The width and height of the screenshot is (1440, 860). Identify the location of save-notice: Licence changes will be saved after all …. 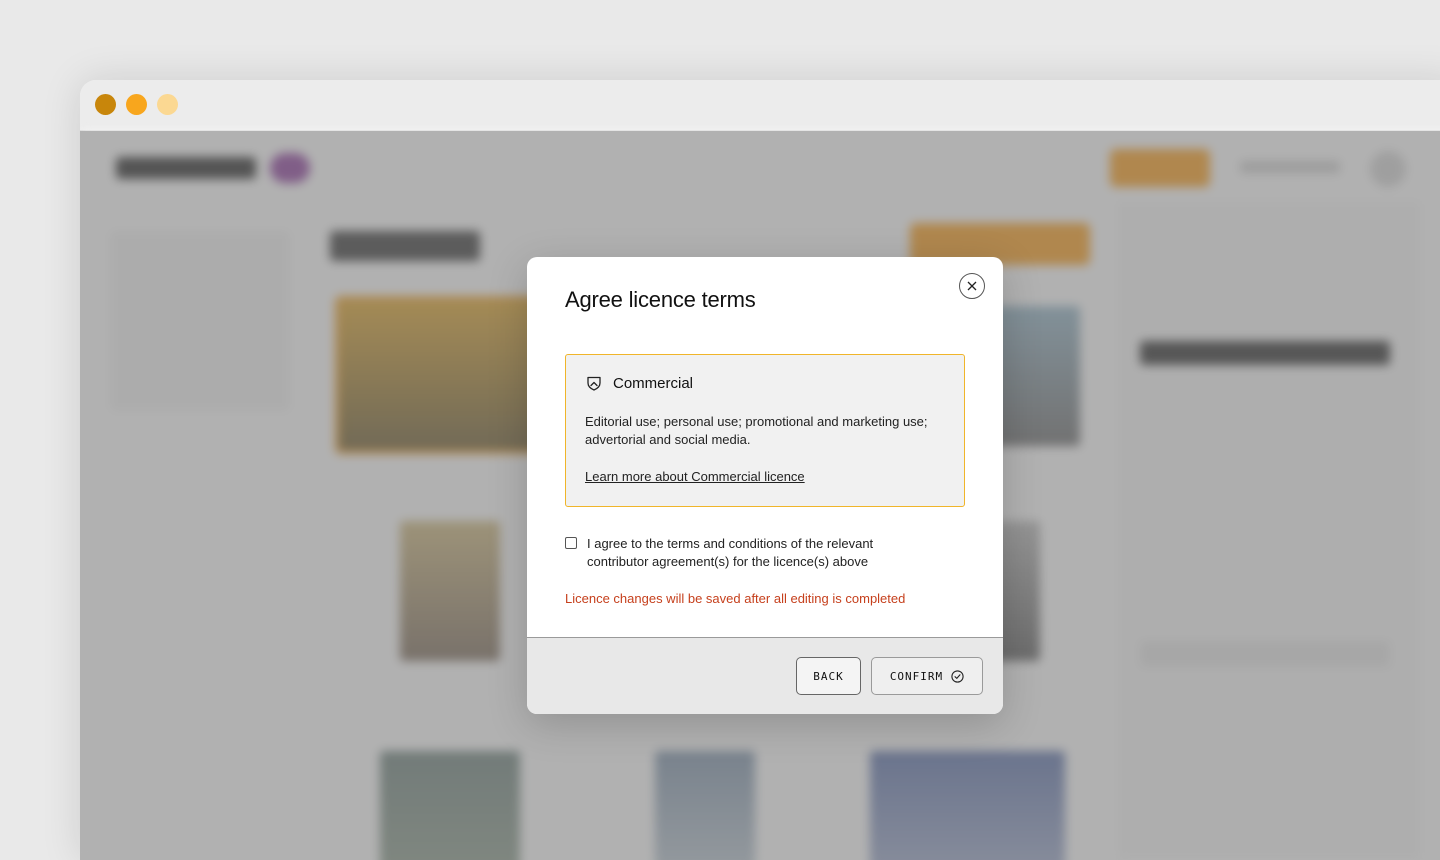
(735, 598).